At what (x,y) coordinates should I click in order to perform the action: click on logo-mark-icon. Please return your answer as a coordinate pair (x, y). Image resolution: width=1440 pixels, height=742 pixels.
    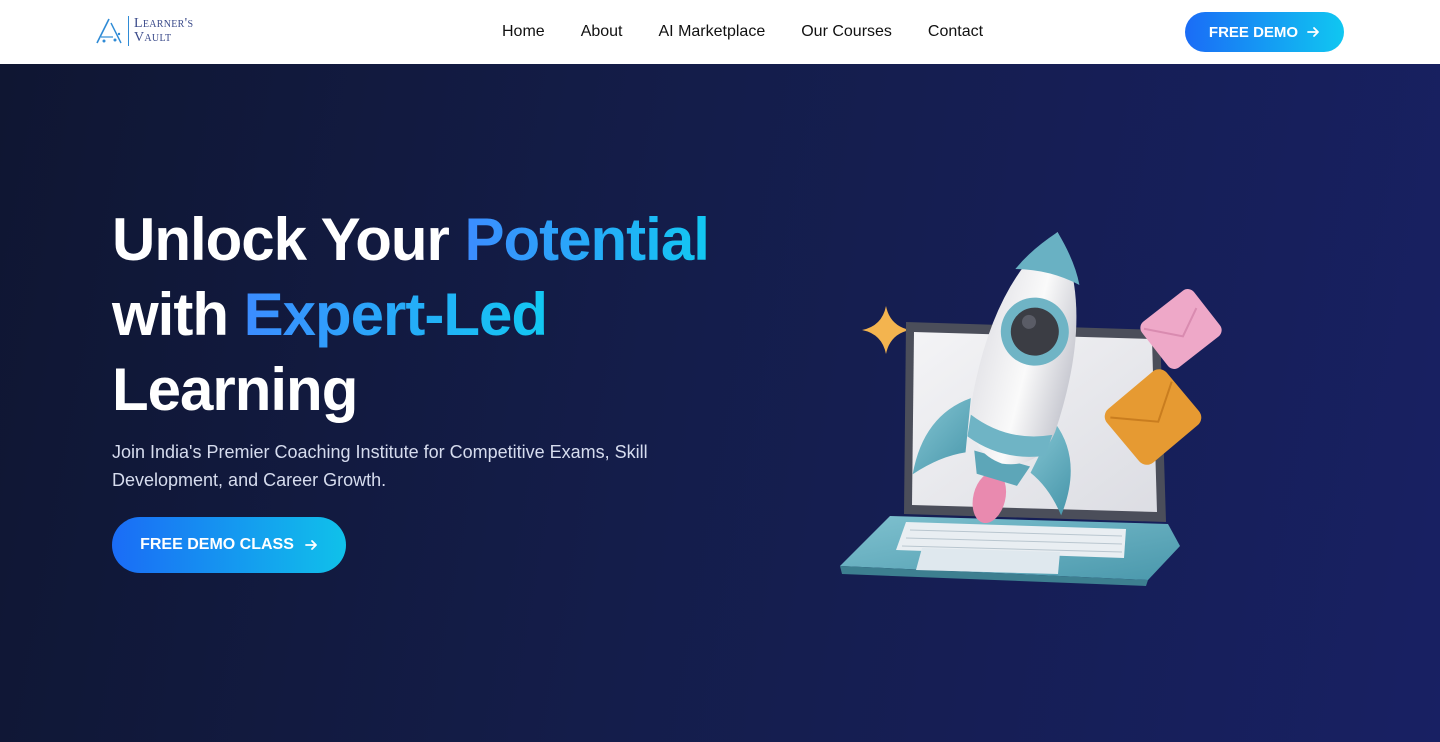
    Looking at the image, I should click on (109, 31).